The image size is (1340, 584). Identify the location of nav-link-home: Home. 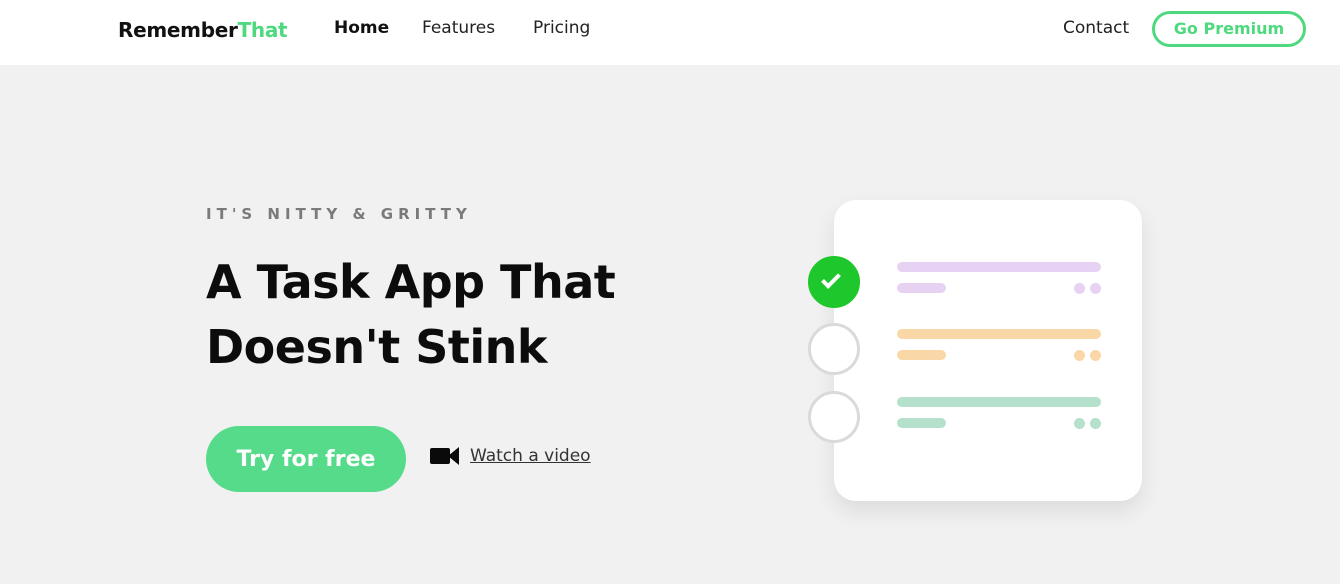
(361, 28).